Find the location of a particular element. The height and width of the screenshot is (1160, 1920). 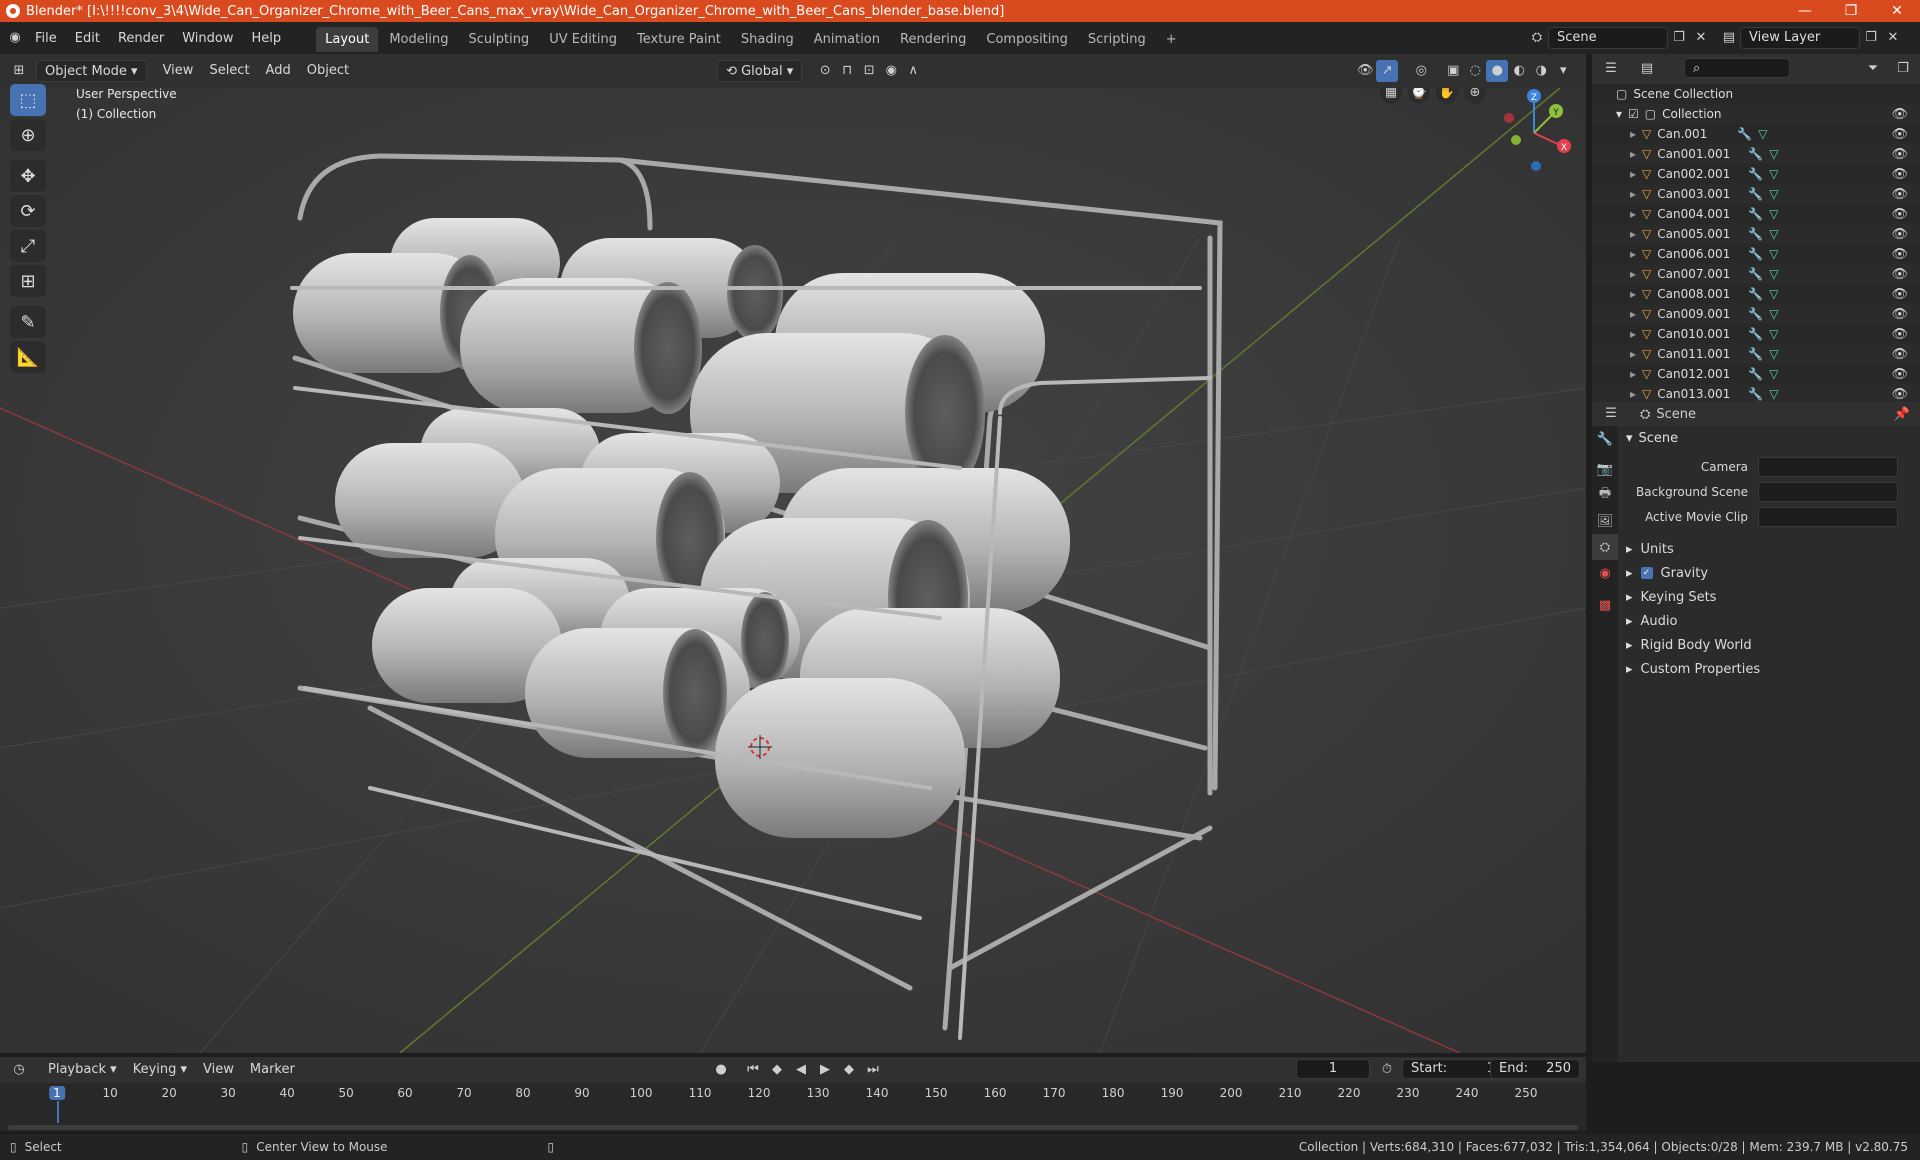

view-layer-tab: 🖼 is located at coordinates (1605, 521).